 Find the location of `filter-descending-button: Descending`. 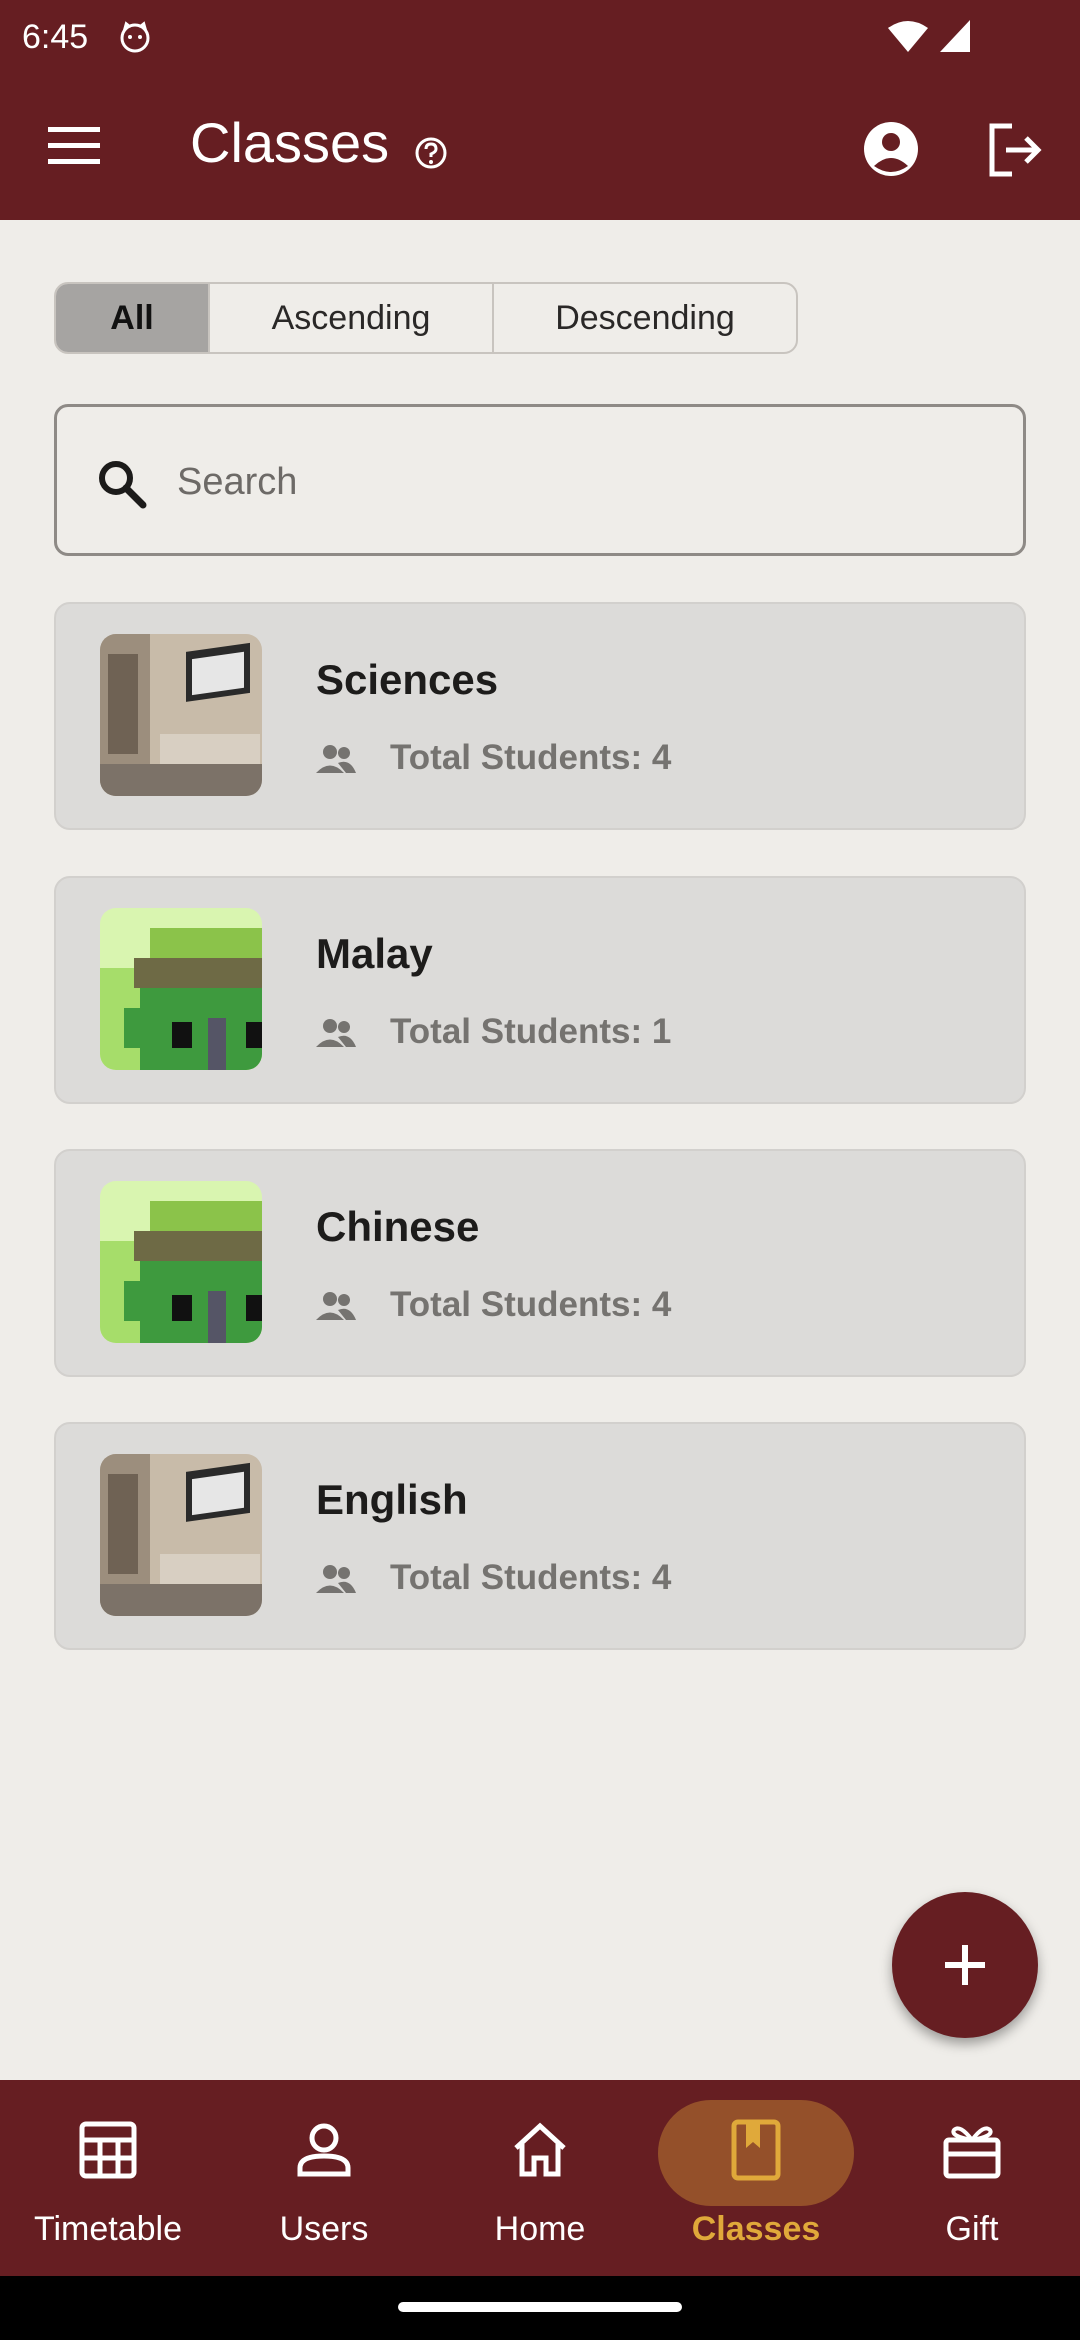

filter-descending-button: Descending is located at coordinates (645, 318).